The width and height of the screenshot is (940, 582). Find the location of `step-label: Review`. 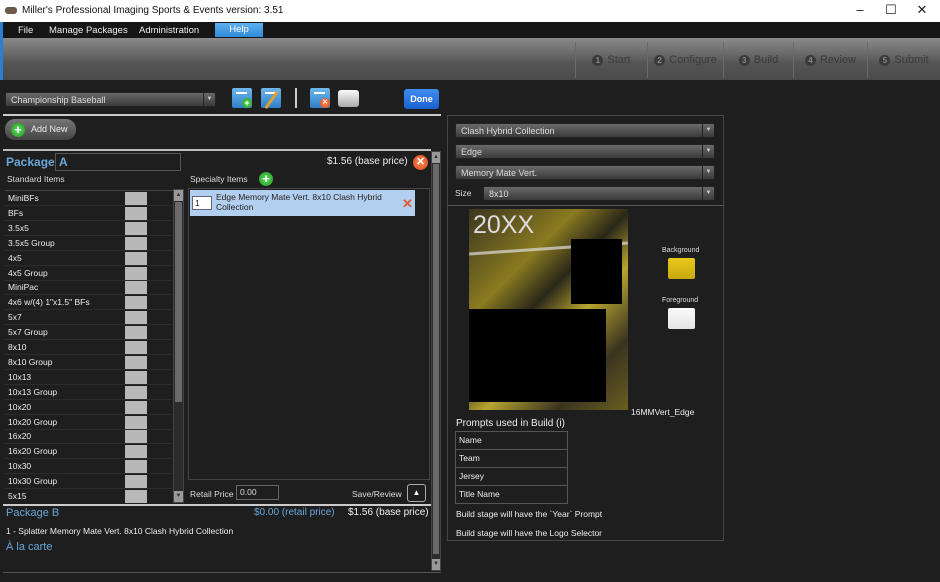

step-label: Review is located at coordinates (838, 60).